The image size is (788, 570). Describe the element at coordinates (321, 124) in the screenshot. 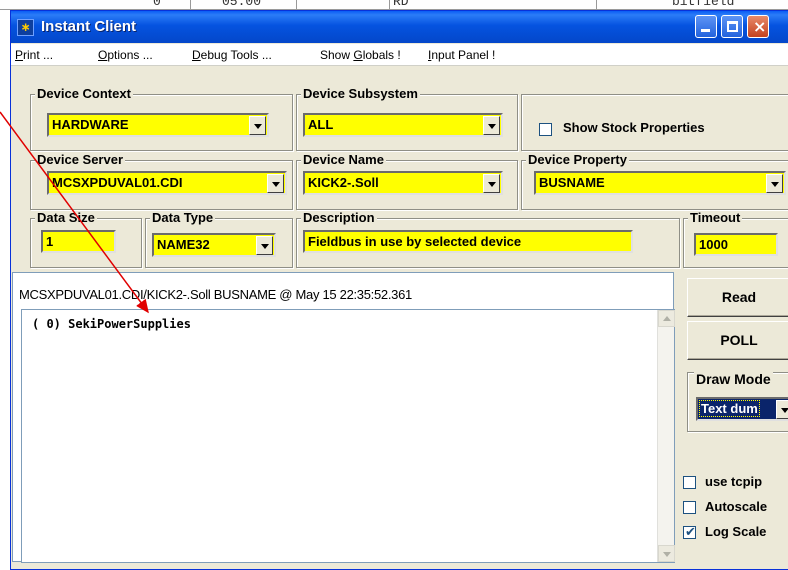

I see `device-subsystem-value: ALL` at that location.